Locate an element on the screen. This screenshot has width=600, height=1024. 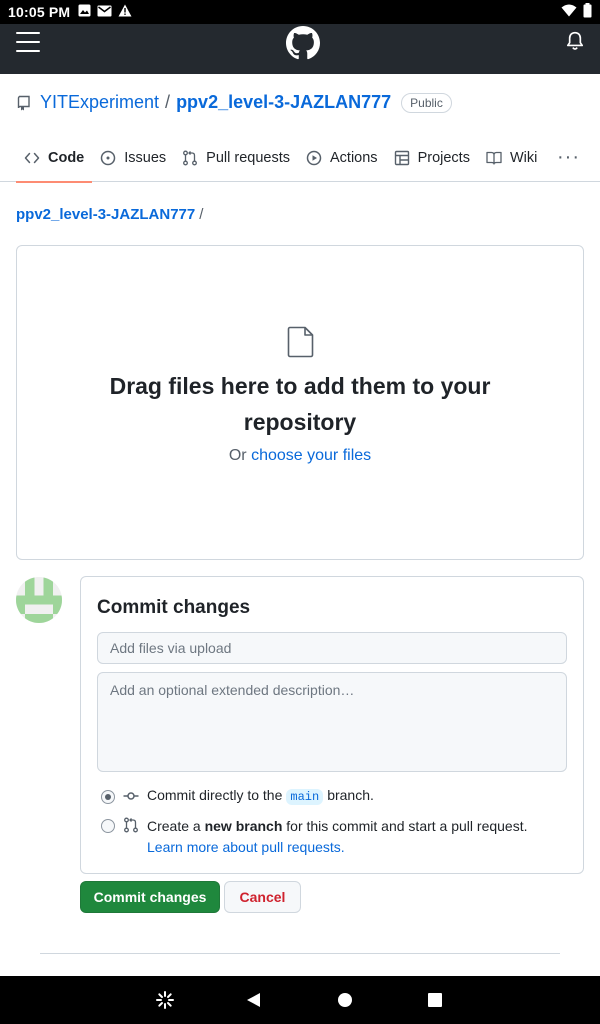
commit-direct-suffix: branch. is located at coordinates (350, 795).